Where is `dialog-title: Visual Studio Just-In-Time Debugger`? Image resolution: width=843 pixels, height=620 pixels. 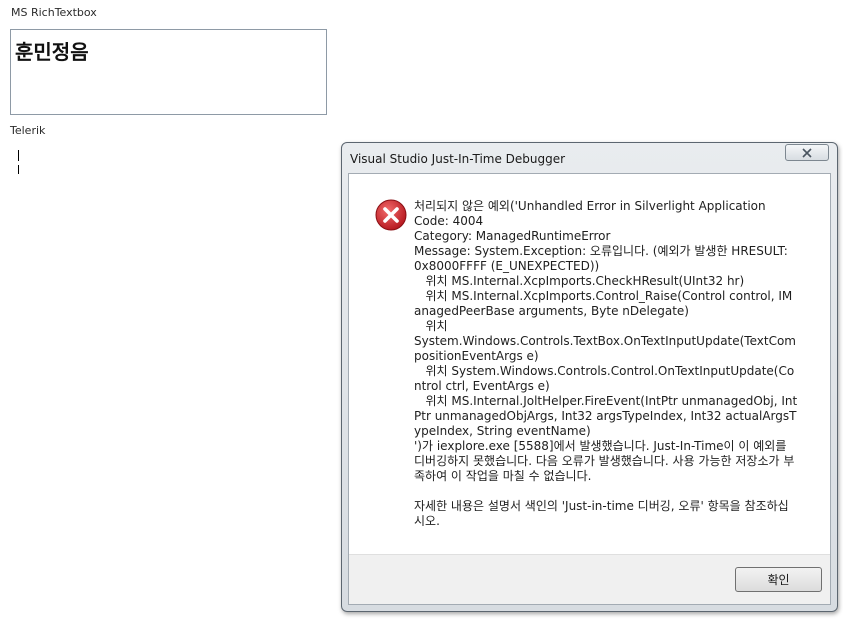 dialog-title: Visual Studio Just-In-Time Debugger is located at coordinates (458, 159).